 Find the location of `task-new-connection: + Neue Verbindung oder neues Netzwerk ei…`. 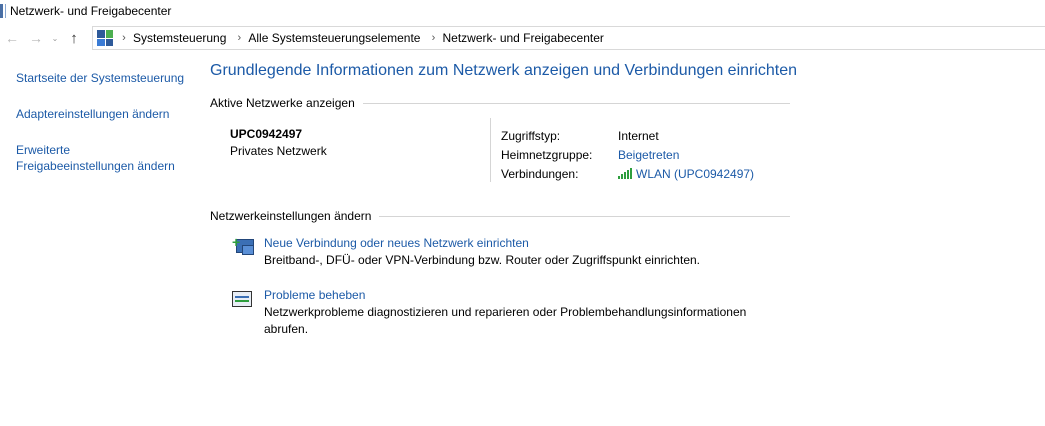

task-new-connection: + Neue Verbindung oder neues Netzwerk ei… is located at coordinates (505, 252).